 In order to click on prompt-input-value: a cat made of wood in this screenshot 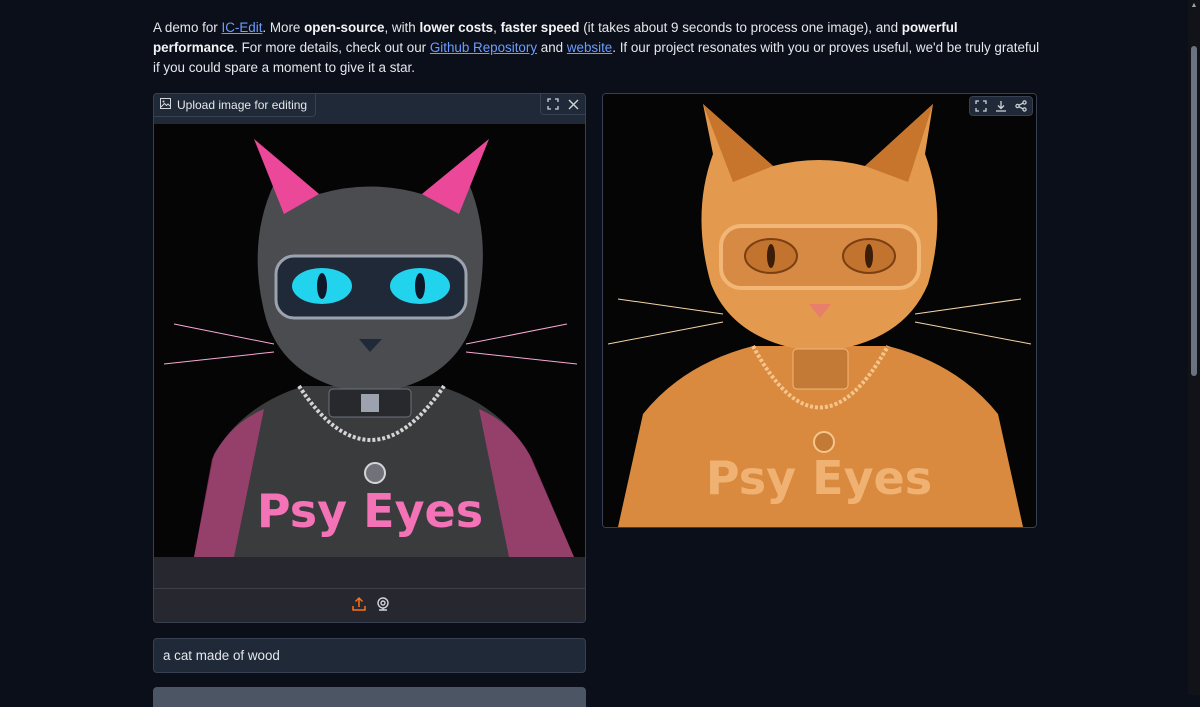, I will do `click(221, 655)`.